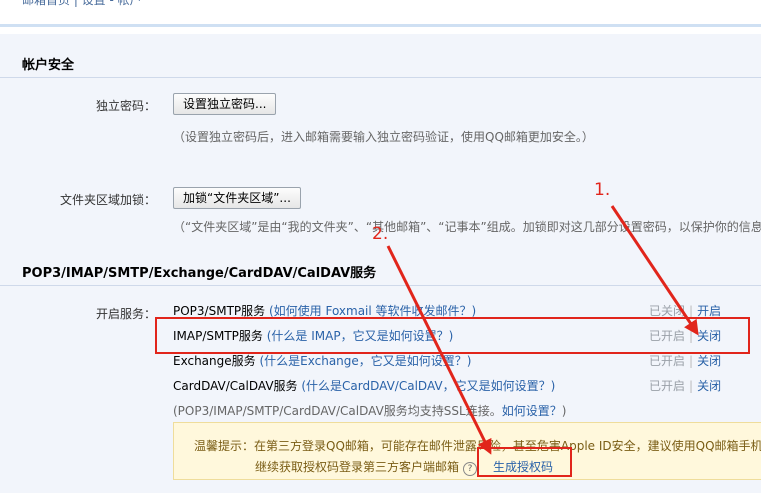 This screenshot has width=761, height=493. Describe the element at coordinates (360, 336) in the screenshot. I see `service-help-link: (什么是 IMAP，它又是如何设置？)` at that location.